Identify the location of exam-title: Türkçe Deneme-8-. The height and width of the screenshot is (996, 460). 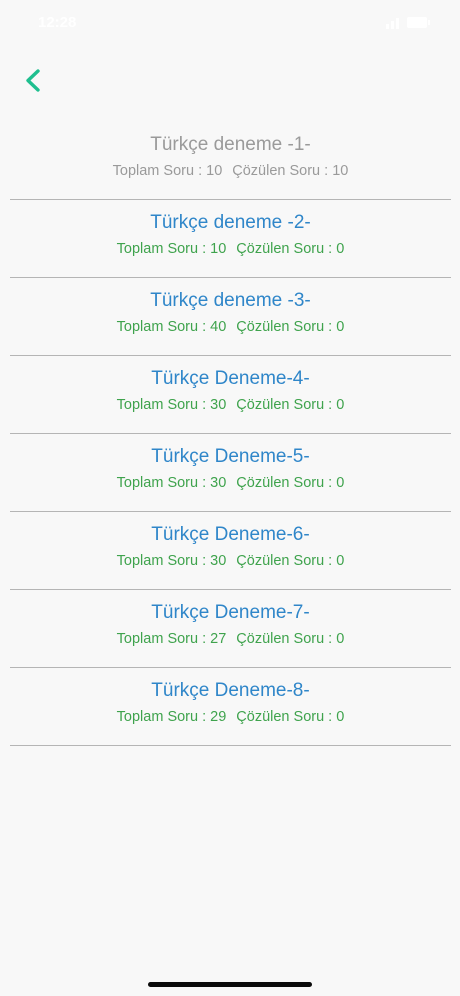
(230, 690).